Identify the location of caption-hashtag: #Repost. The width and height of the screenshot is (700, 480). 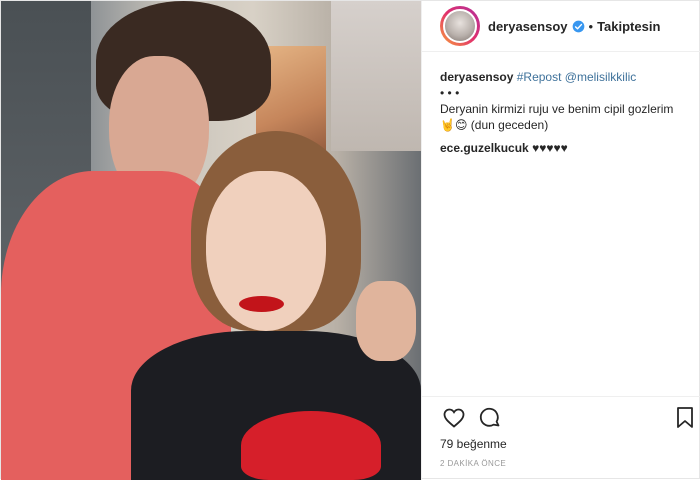
(539, 77).